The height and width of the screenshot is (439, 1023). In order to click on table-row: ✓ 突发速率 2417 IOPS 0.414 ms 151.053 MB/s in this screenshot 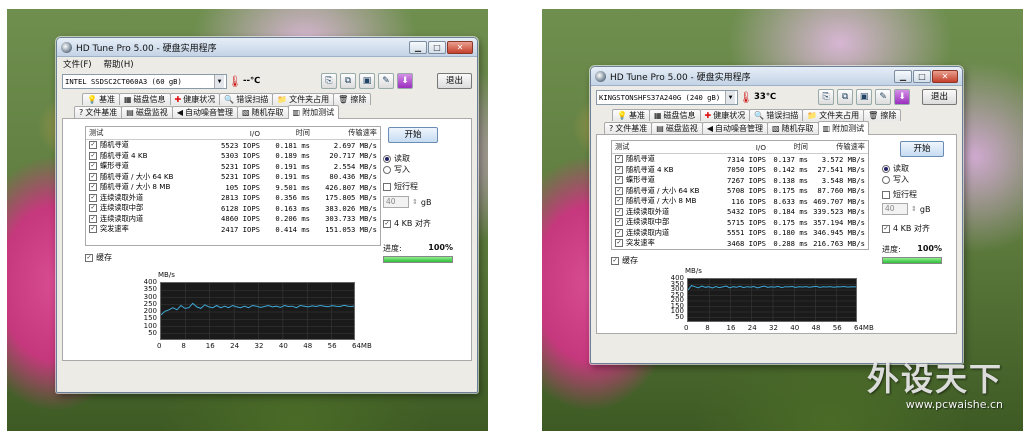, I will do `click(233, 229)`.